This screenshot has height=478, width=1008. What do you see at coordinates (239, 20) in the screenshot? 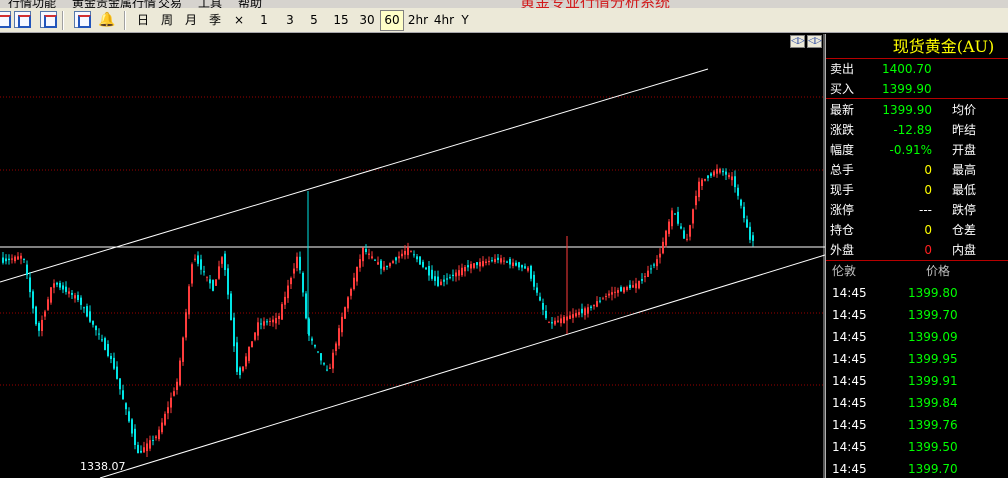
I see `period-button: ×` at bounding box center [239, 20].